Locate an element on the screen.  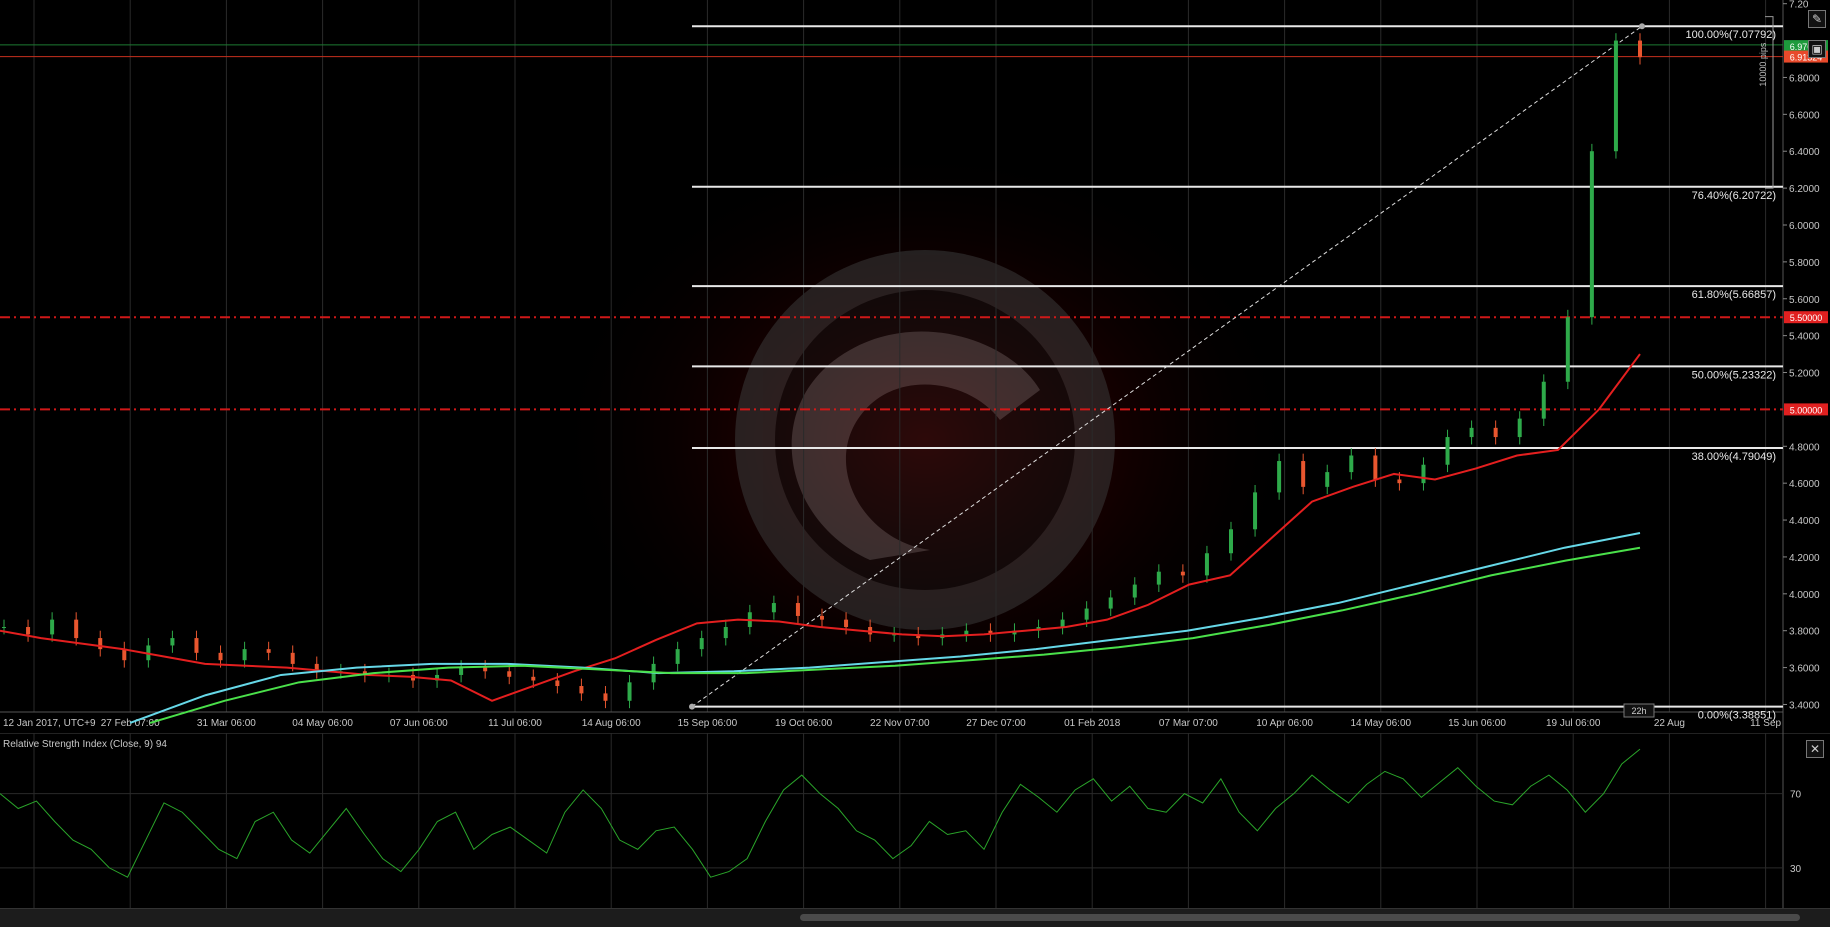
camera-icon: ▣ is located at coordinates (1817, 49).